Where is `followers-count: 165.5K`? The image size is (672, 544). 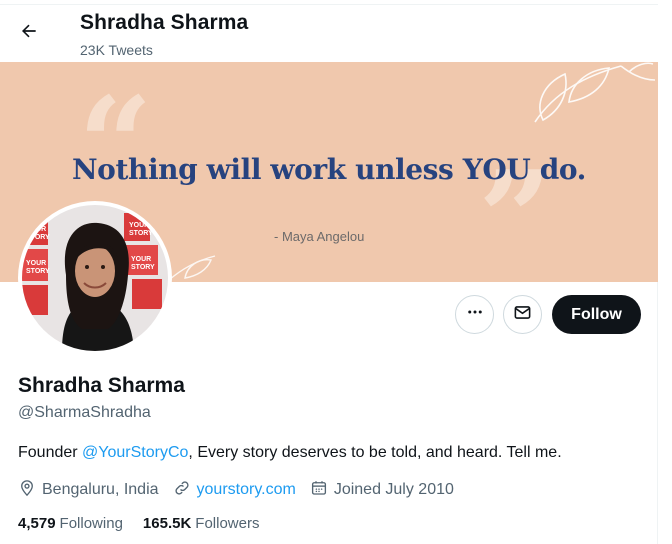 followers-count: 165.5K is located at coordinates (167, 523).